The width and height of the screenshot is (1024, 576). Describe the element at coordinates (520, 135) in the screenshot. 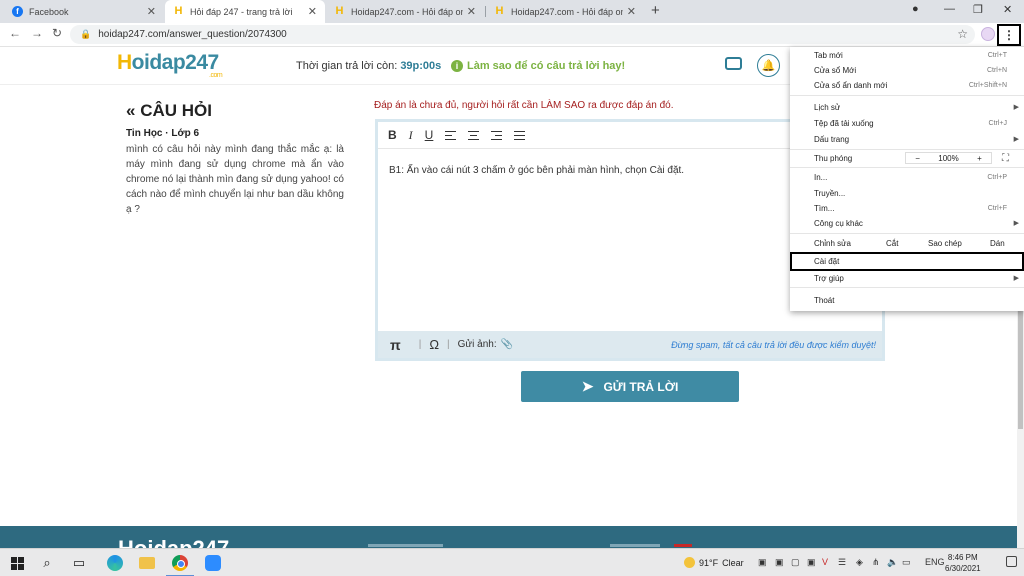

I see `align-justify-icon` at that location.